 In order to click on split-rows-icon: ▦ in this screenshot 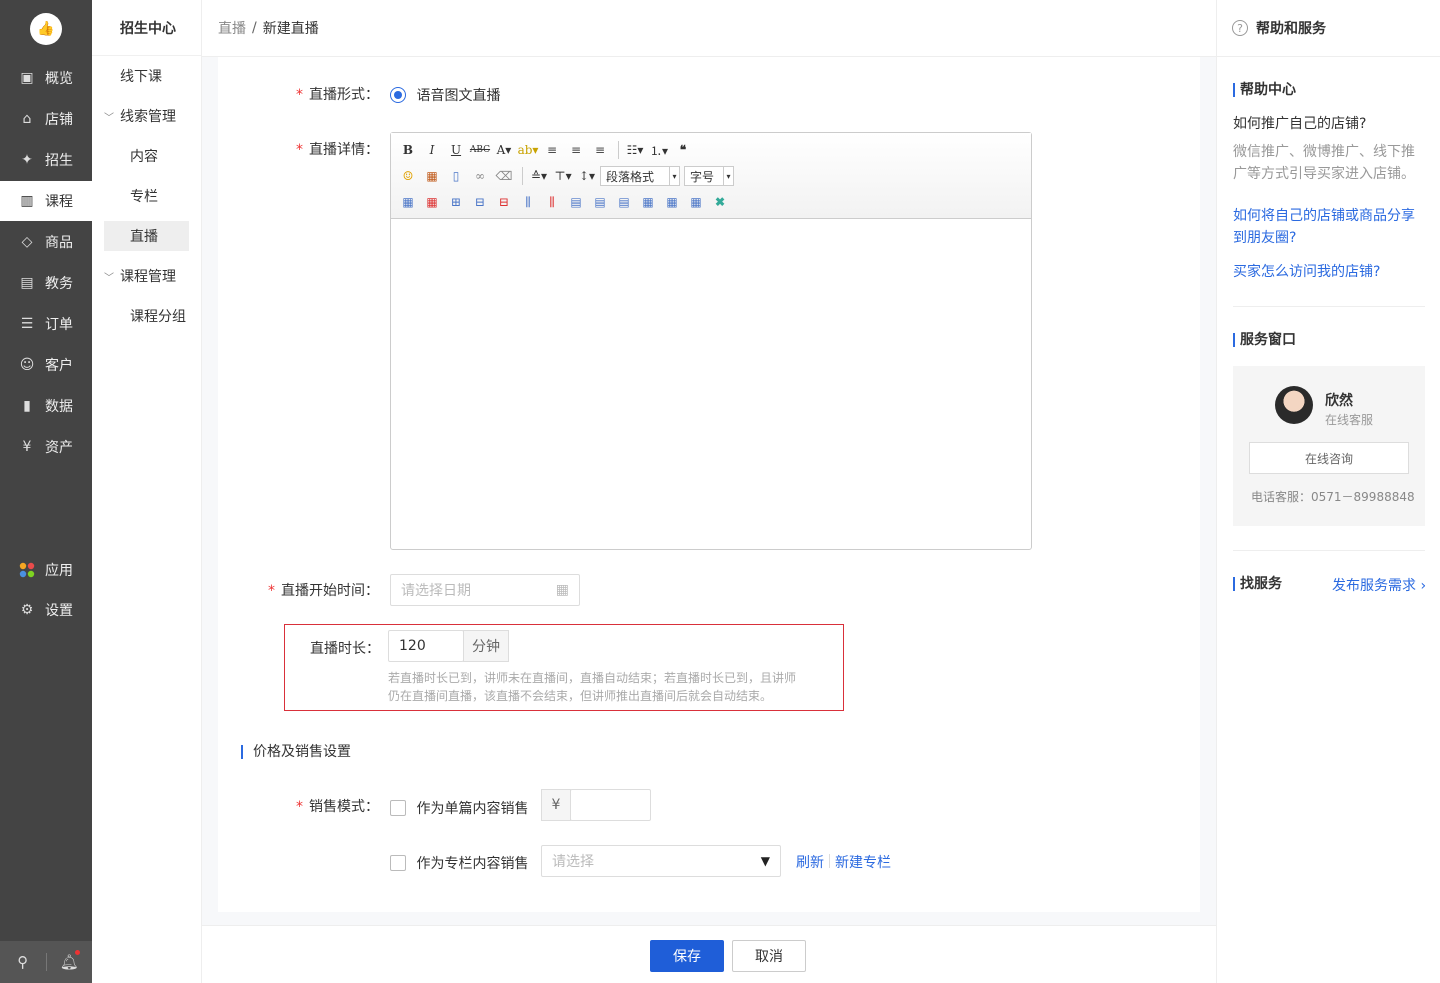, I will do `click(672, 202)`.